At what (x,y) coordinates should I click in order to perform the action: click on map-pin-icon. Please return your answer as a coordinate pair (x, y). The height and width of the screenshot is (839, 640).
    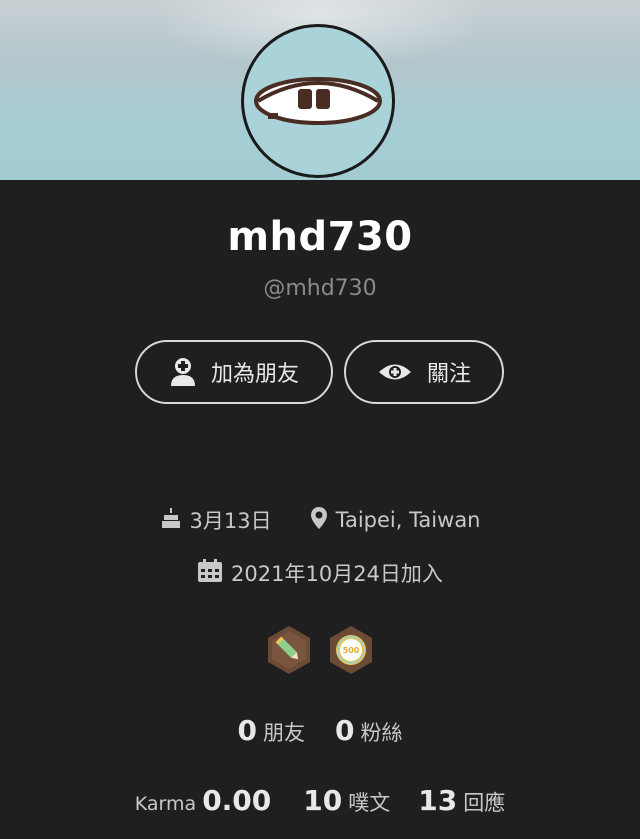
    Looking at the image, I should click on (319, 520).